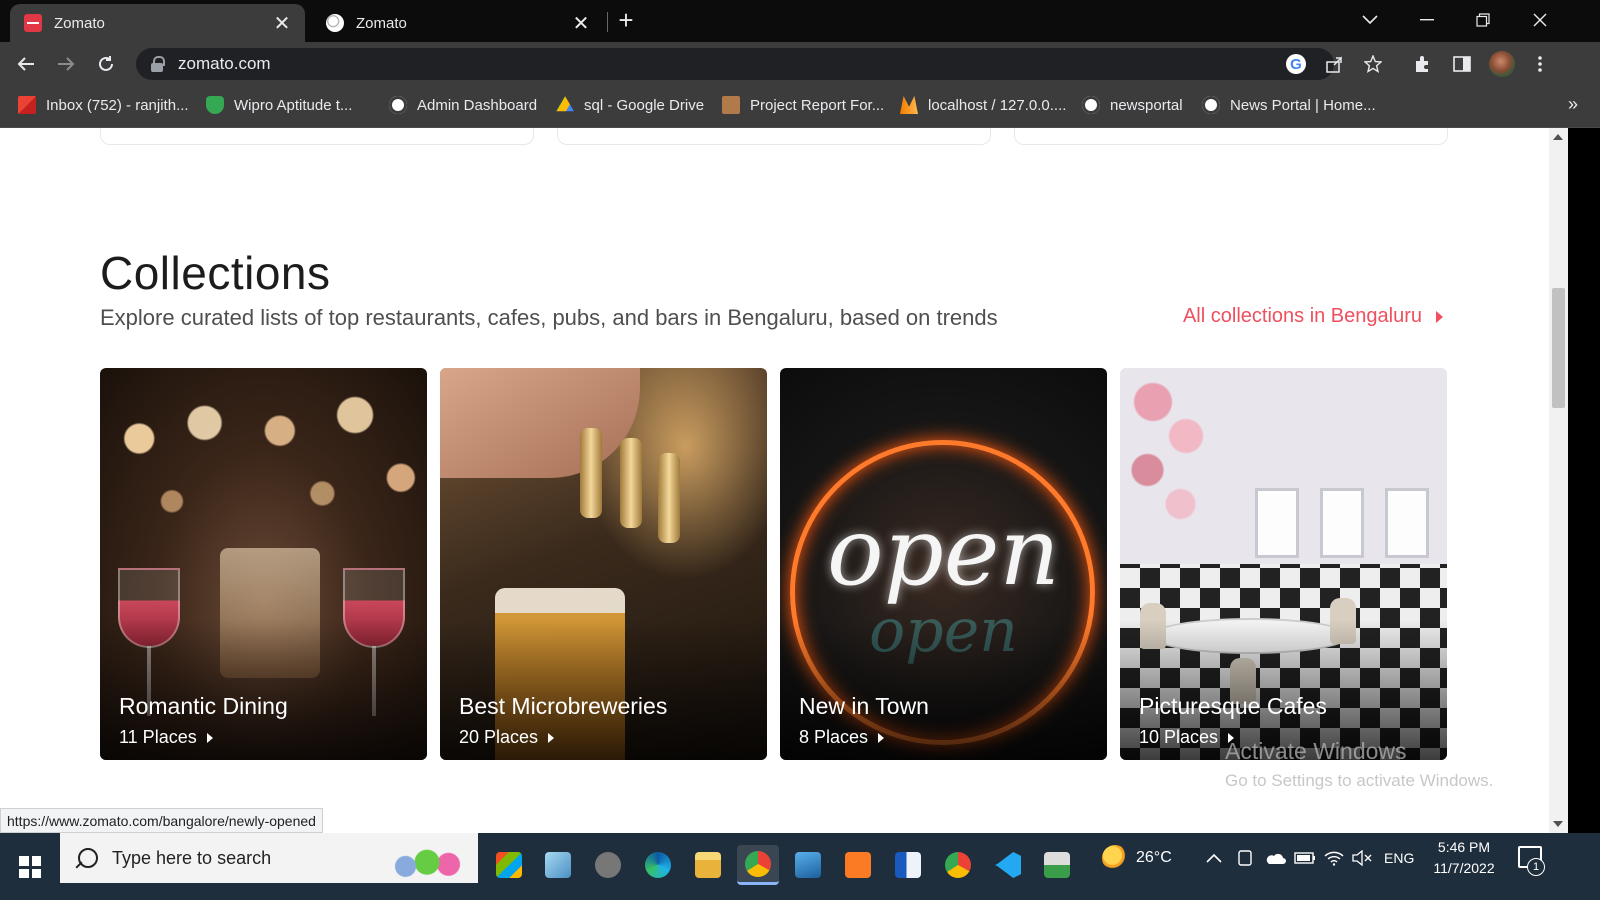 This screenshot has width=1600, height=900. Describe the element at coordinates (1483, 20) in the screenshot. I see `restore-button` at that location.